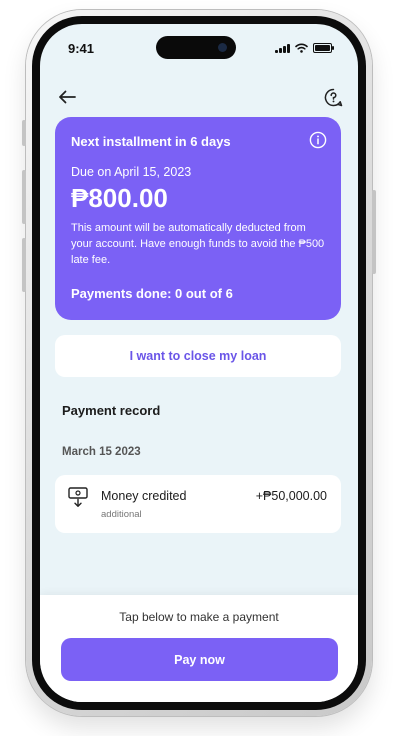  Describe the element at coordinates (199, 617) in the screenshot. I see `payment-prompt: Tap below to make a payment` at that location.